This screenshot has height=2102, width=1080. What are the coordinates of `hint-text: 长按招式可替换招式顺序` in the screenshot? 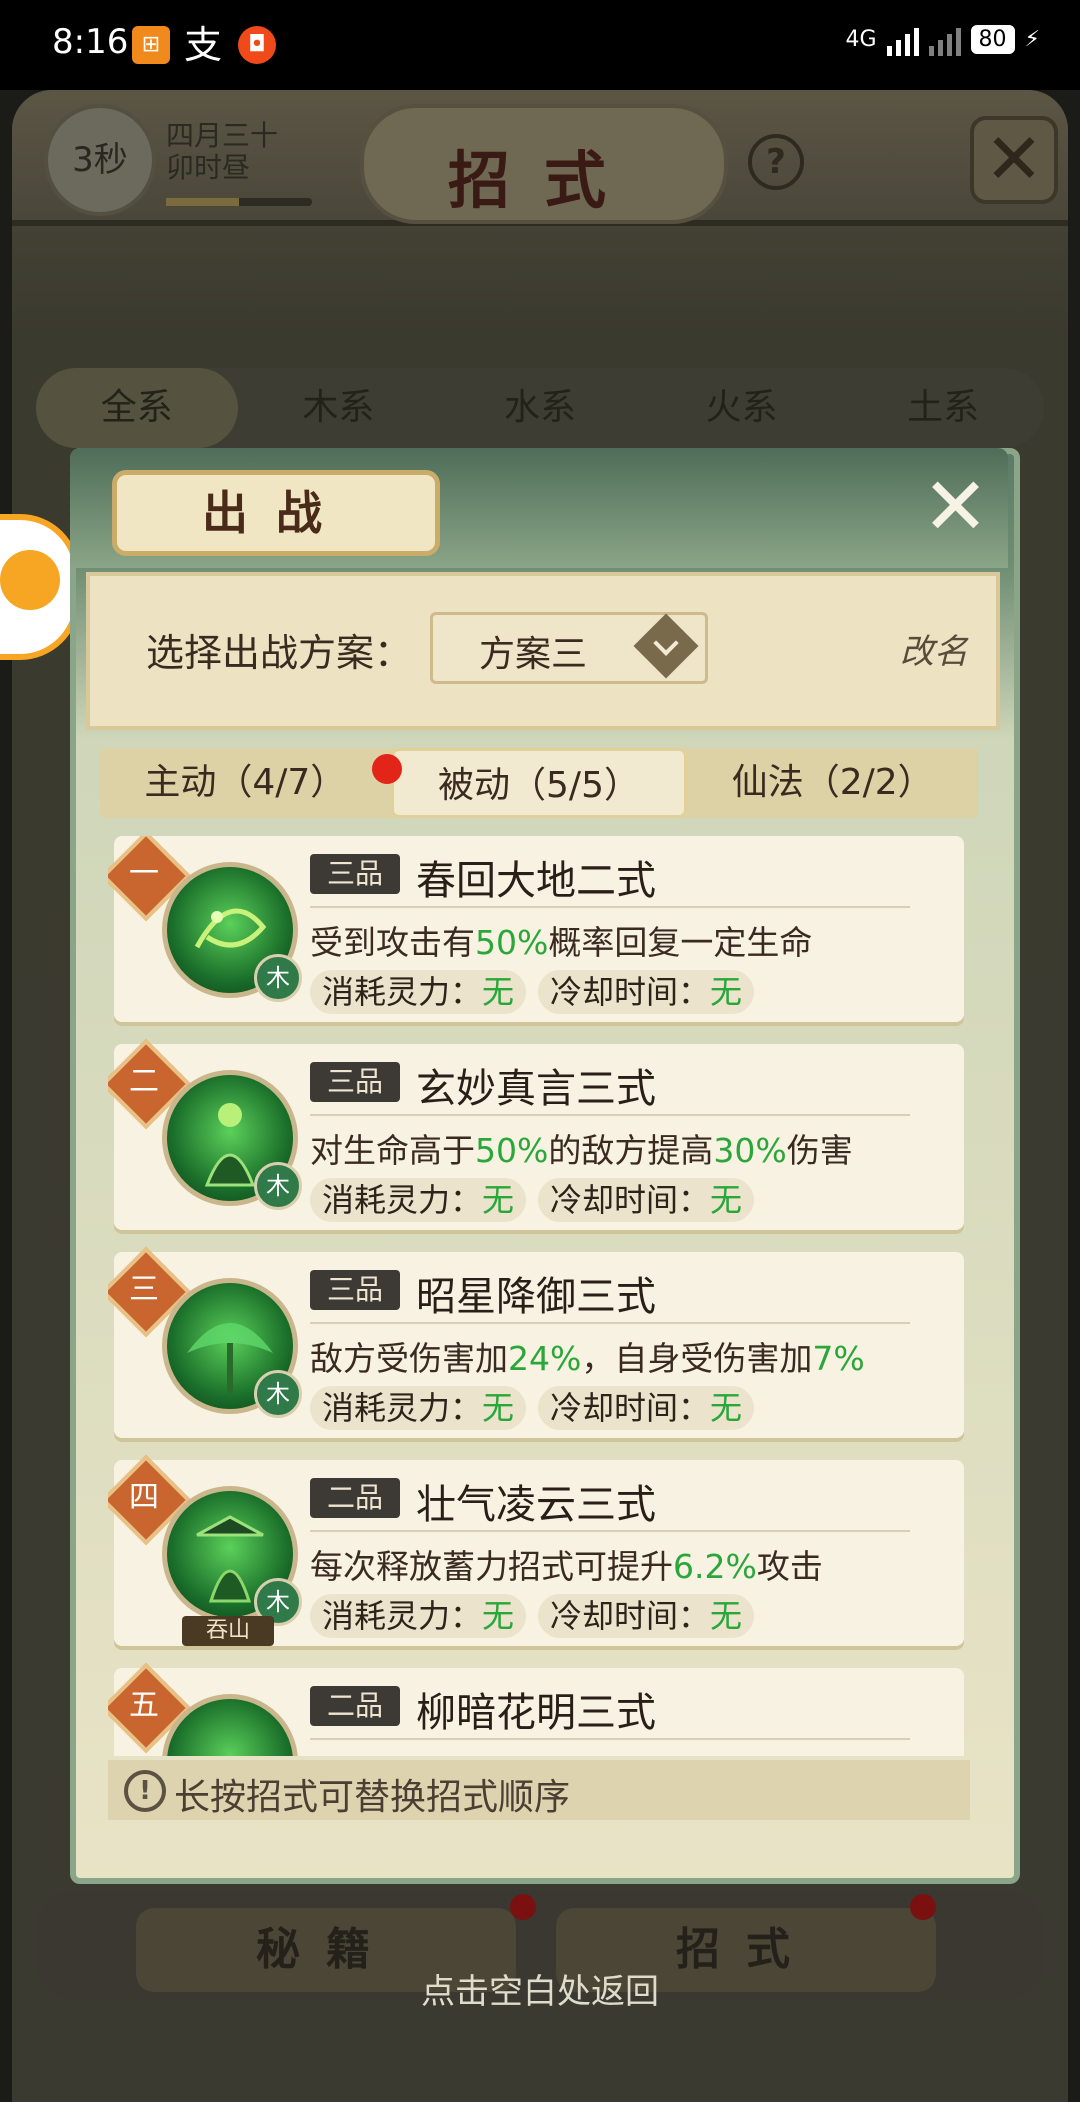 It's located at (372, 1797).